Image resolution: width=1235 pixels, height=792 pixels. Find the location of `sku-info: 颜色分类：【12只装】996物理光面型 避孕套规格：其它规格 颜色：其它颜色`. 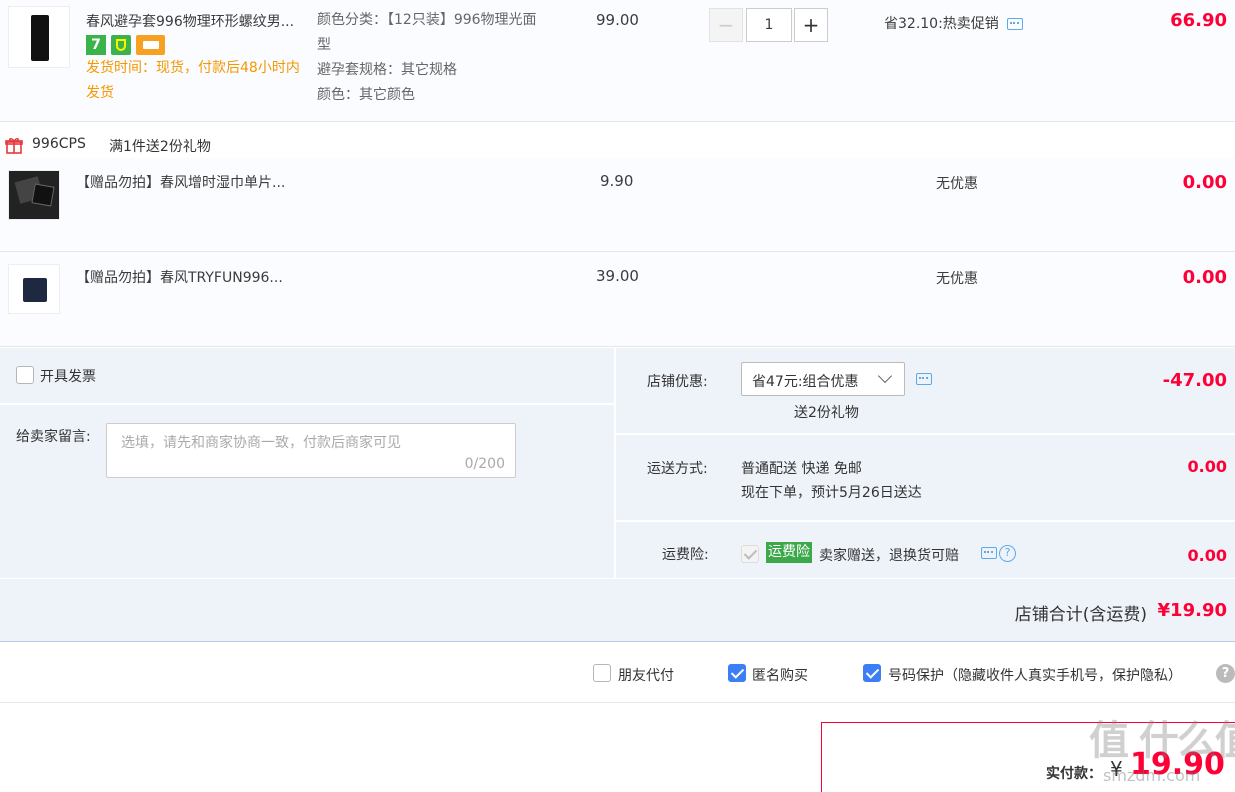

sku-info: 颜色分类：【12只装】996物理光面型 避孕套规格：其它规格 颜色：其它颜色 is located at coordinates (432, 58).